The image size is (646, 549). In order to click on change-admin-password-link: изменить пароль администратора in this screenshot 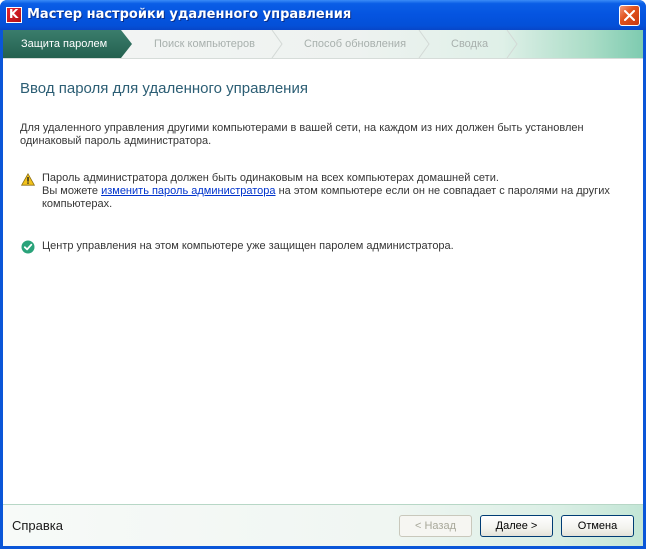, I will do `click(188, 191)`.